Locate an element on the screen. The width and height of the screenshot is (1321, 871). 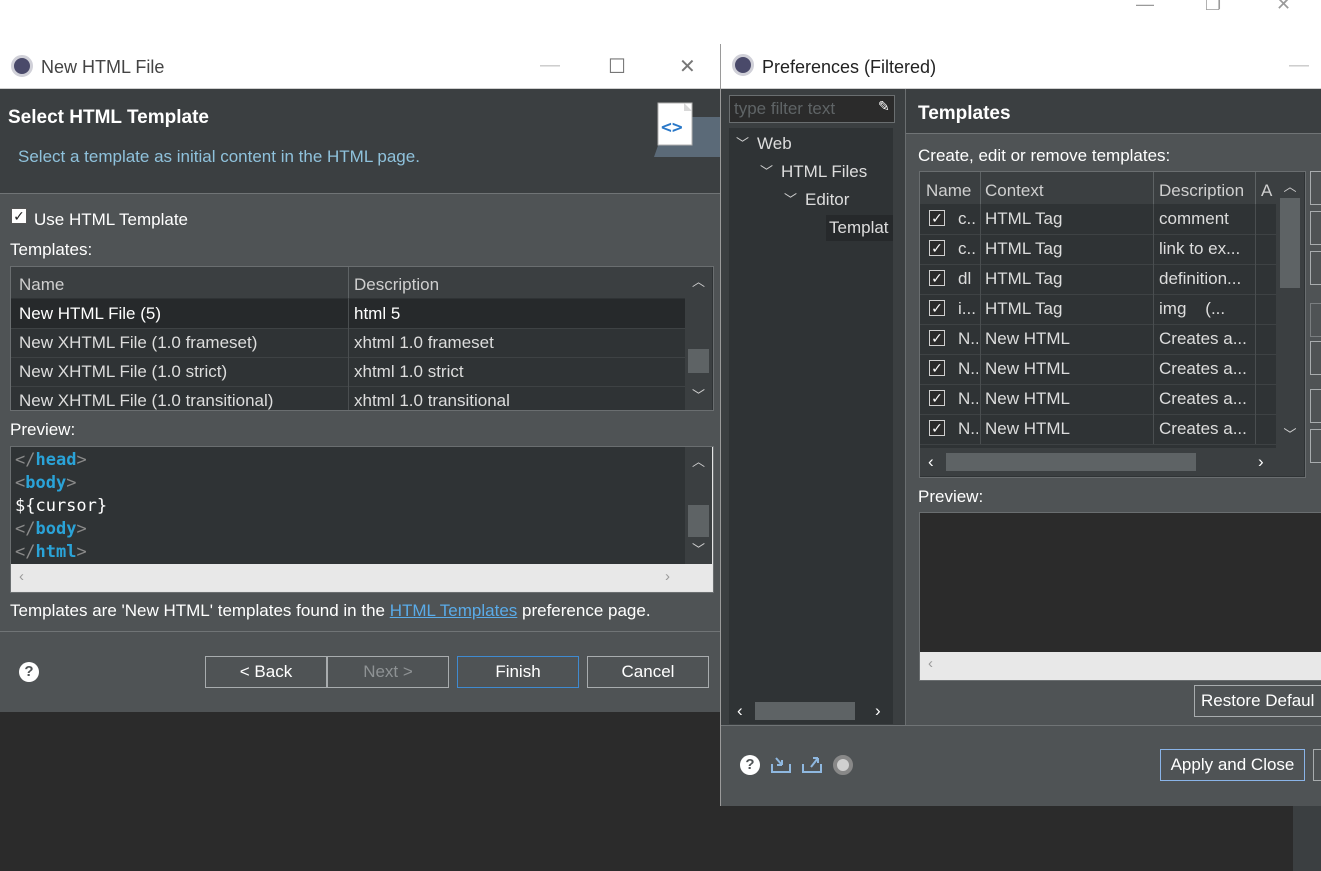
restore-removed-button is located at coordinates (1315, 320).